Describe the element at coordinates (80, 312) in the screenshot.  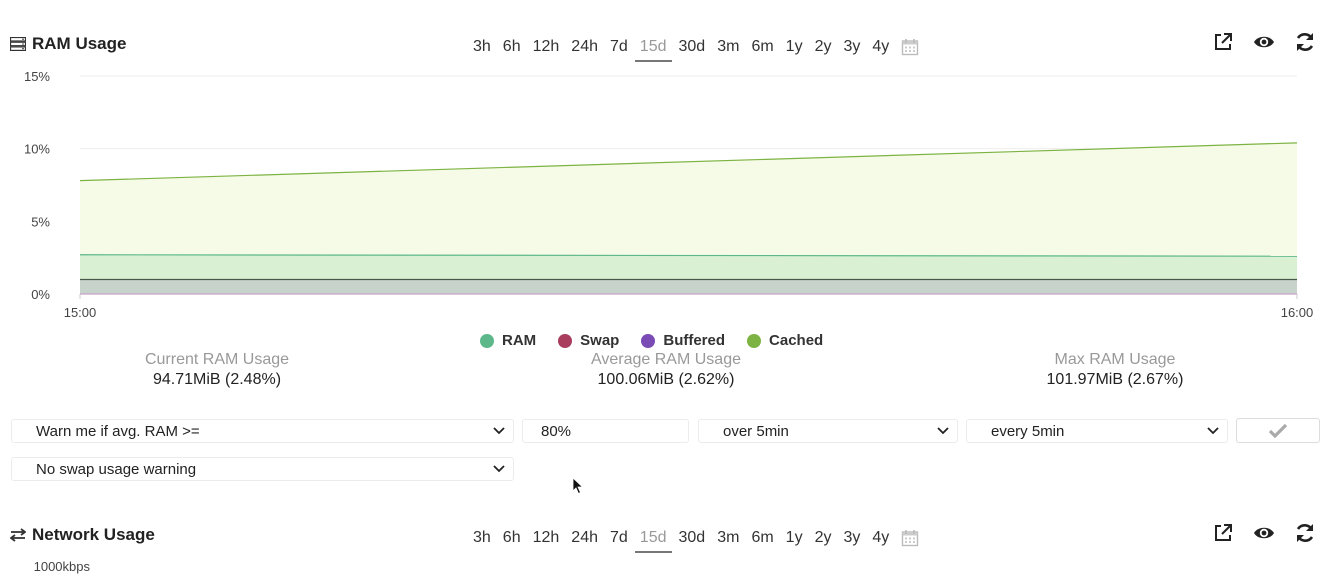
I see `x-tick-label: 15:00` at that location.